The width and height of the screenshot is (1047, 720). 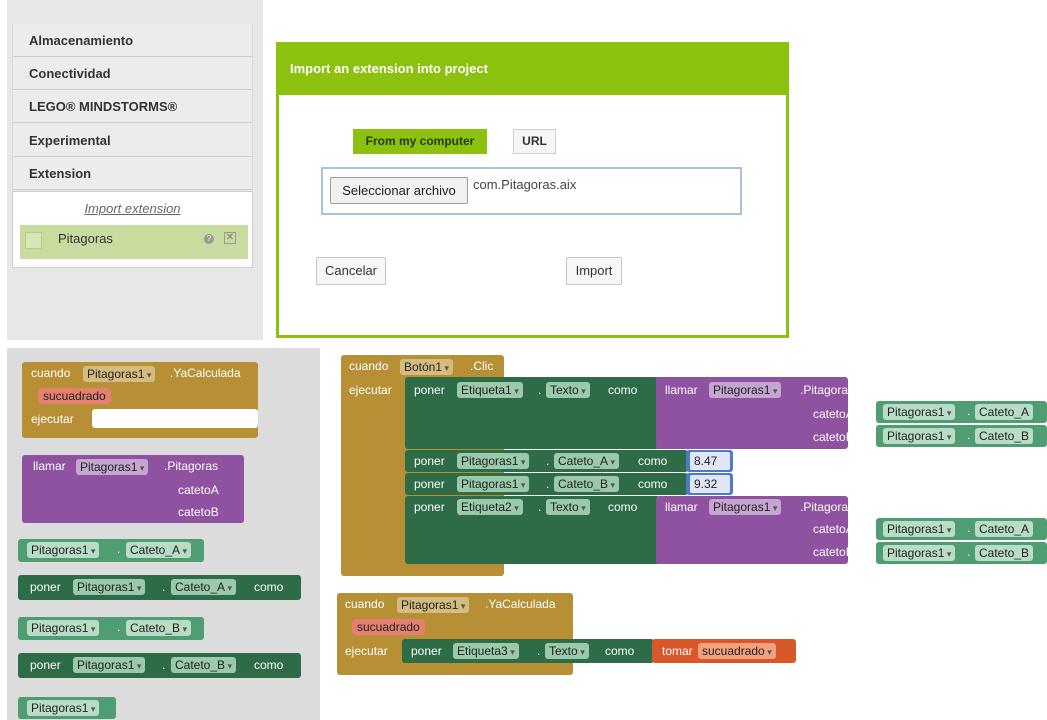 What do you see at coordinates (737, 651) in the screenshot?
I see `variable-dropdown: sucuadrado` at bounding box center [737, 651].